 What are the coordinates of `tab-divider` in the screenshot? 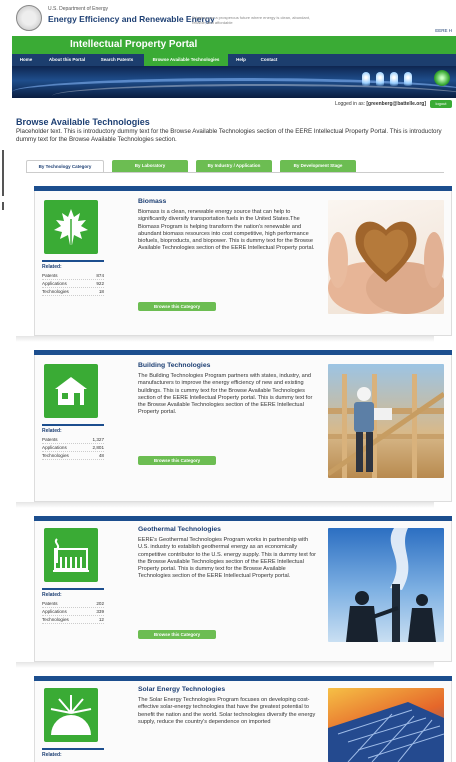 It's located at (235, 172).